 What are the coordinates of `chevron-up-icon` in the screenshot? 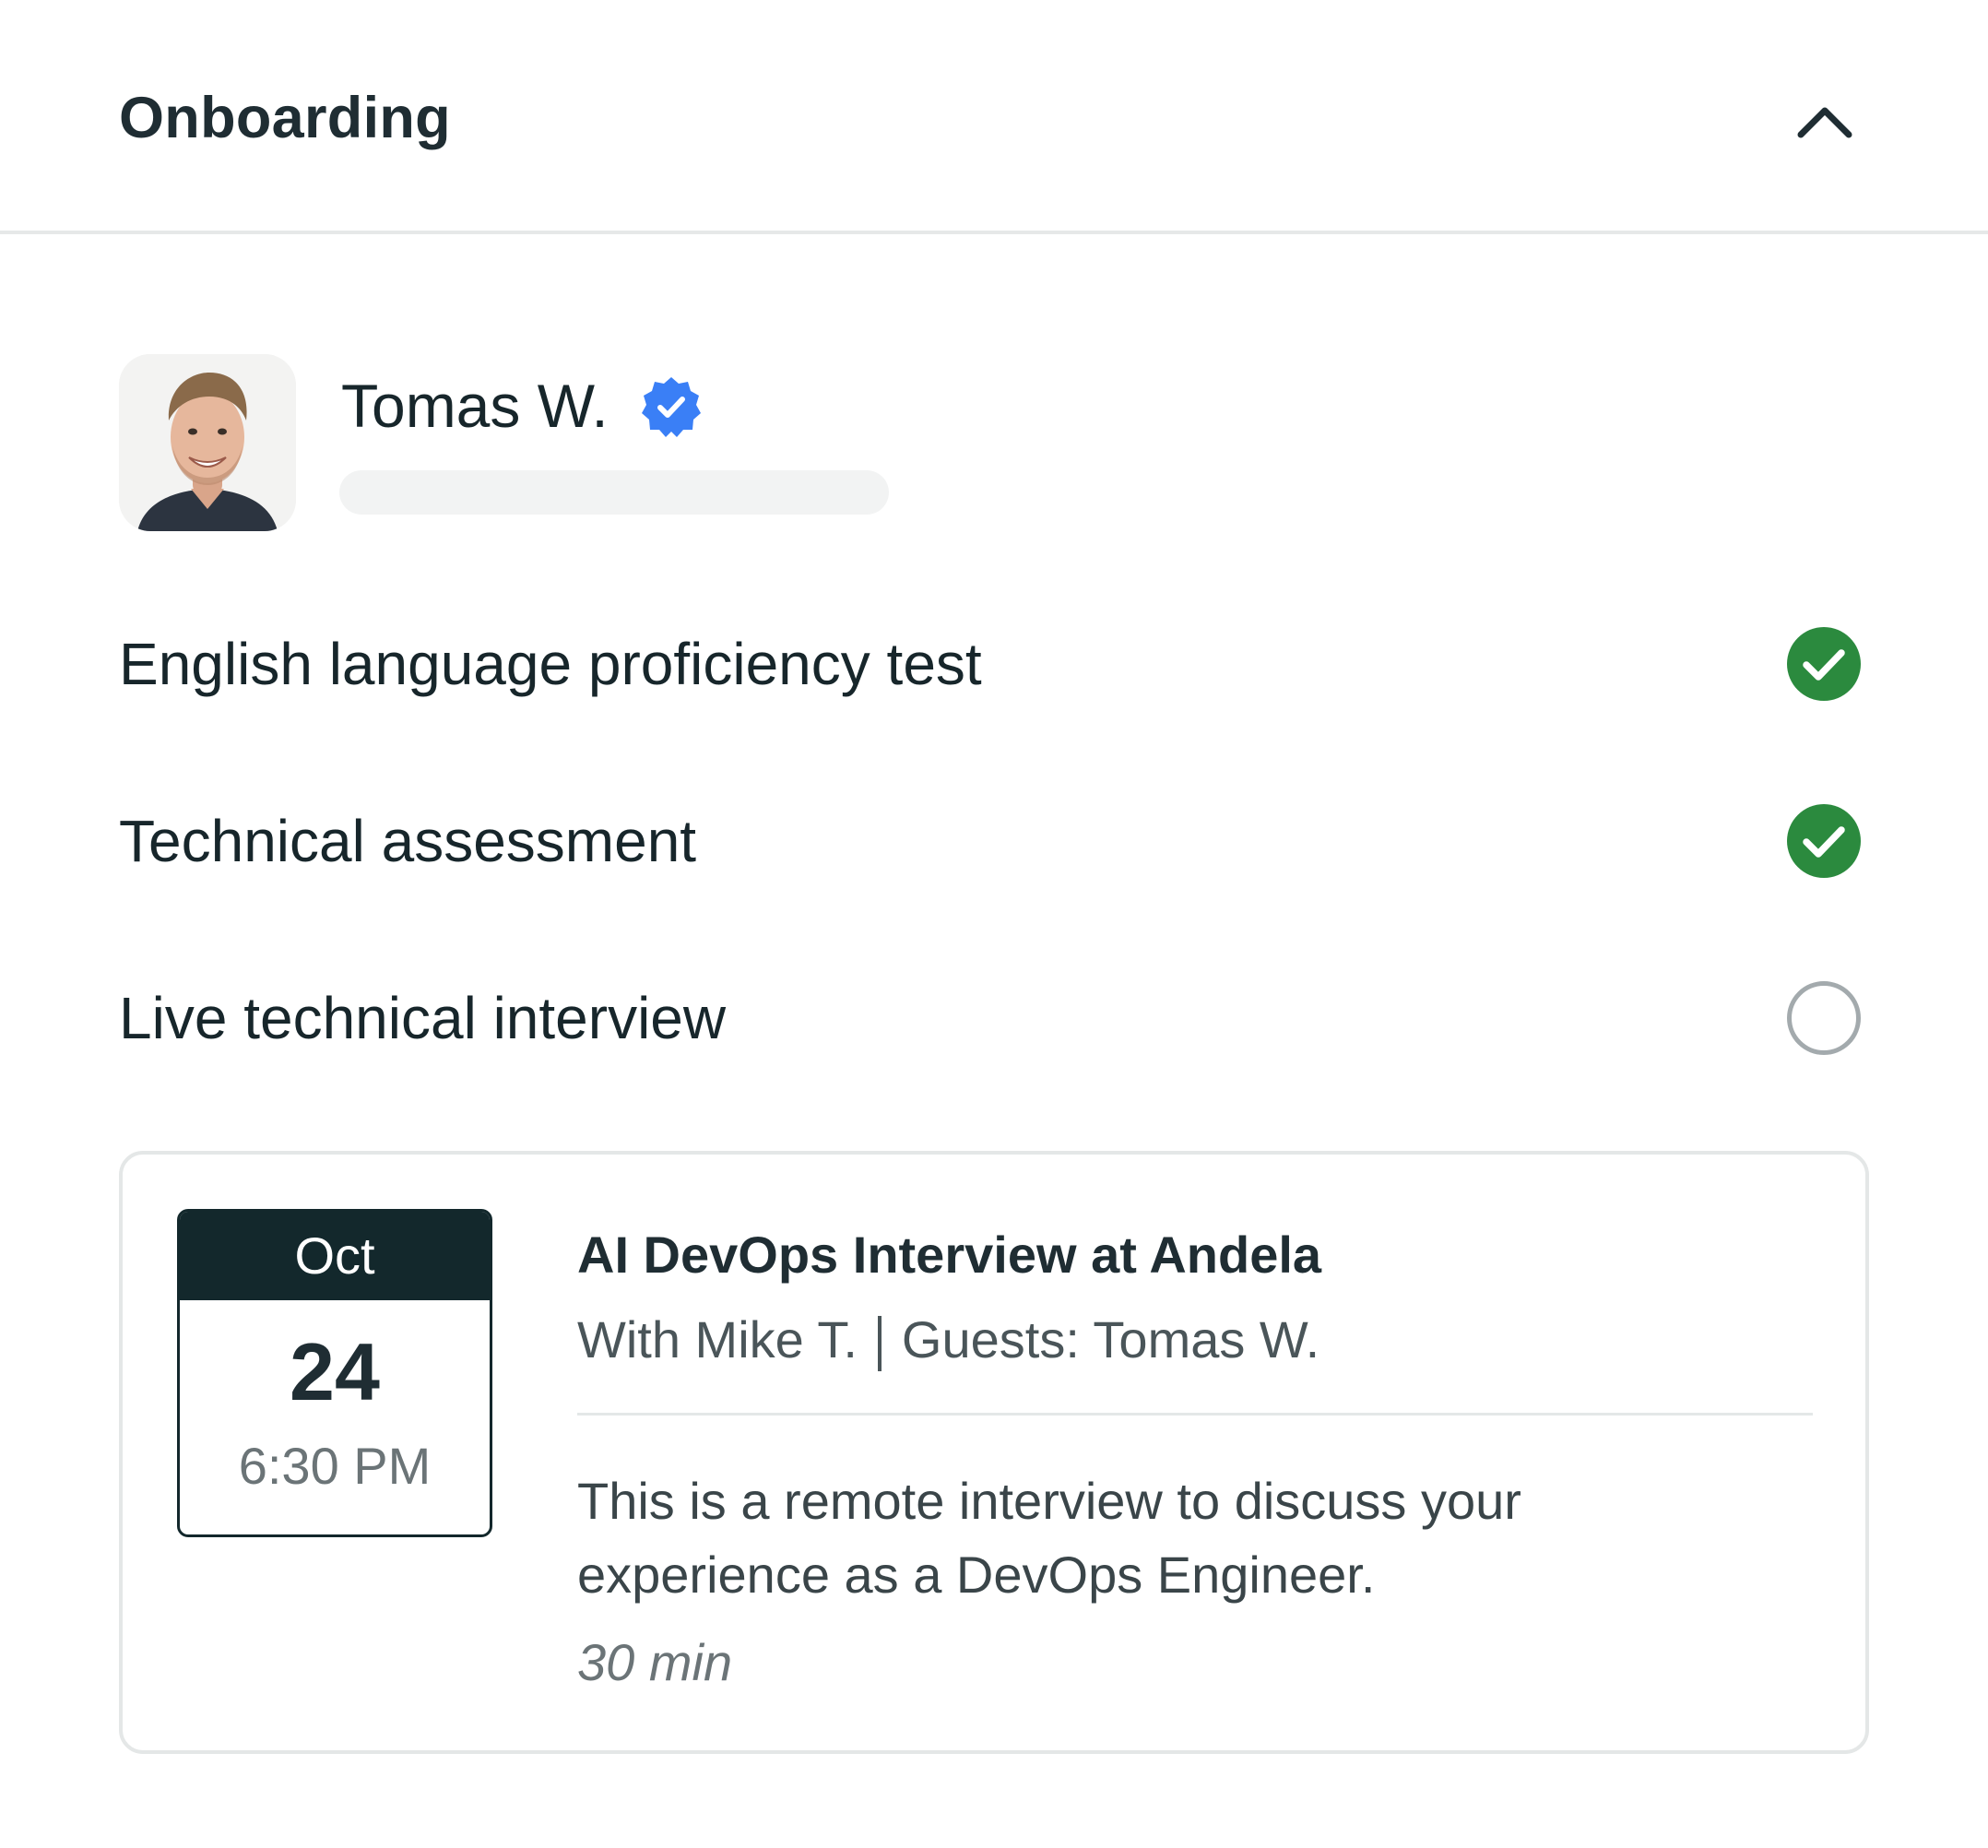 It's located at (1824, 123).